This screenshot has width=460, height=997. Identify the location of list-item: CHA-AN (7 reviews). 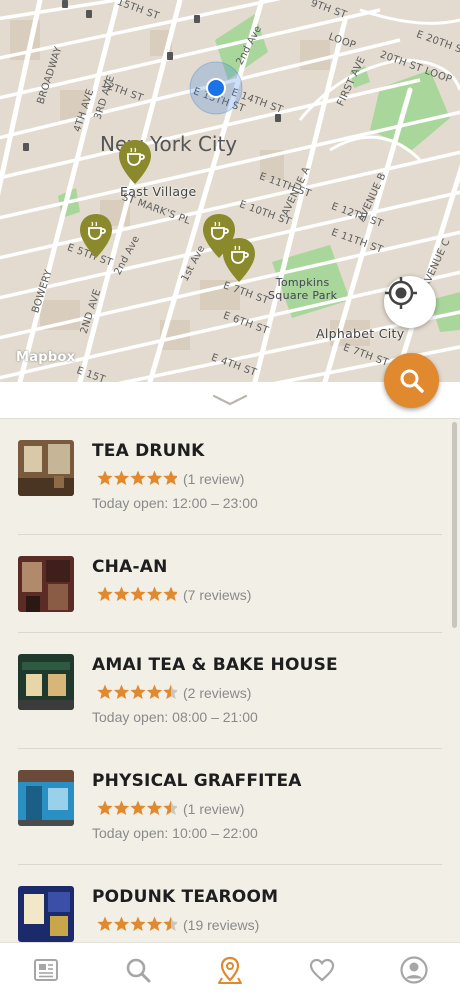
(221, 584).